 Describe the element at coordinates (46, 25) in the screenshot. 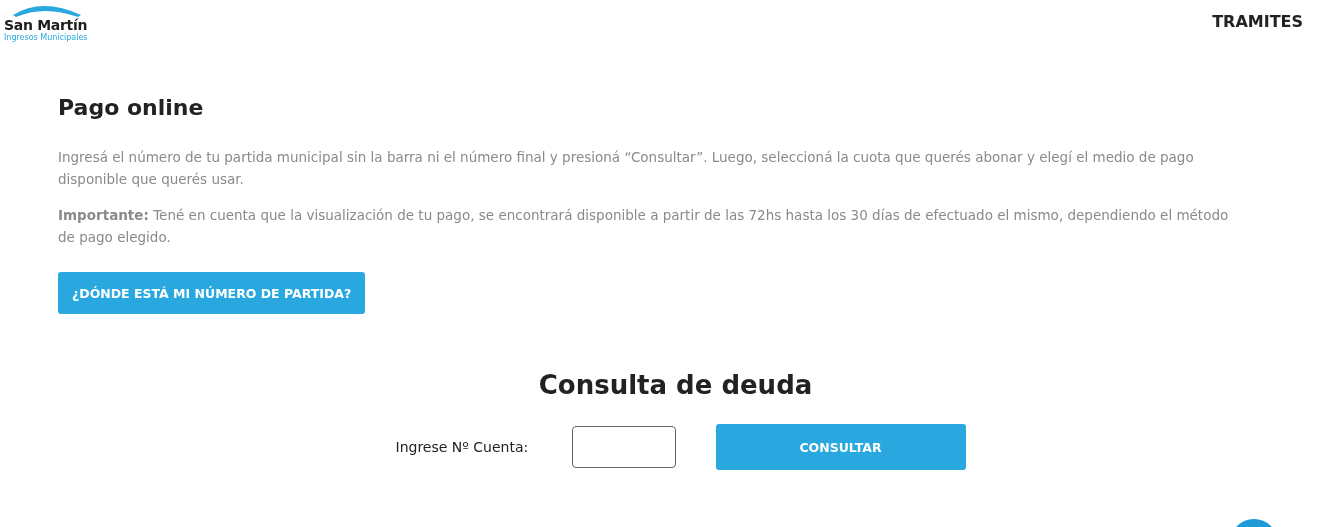

I see `logo-title: San Martín` at that location.